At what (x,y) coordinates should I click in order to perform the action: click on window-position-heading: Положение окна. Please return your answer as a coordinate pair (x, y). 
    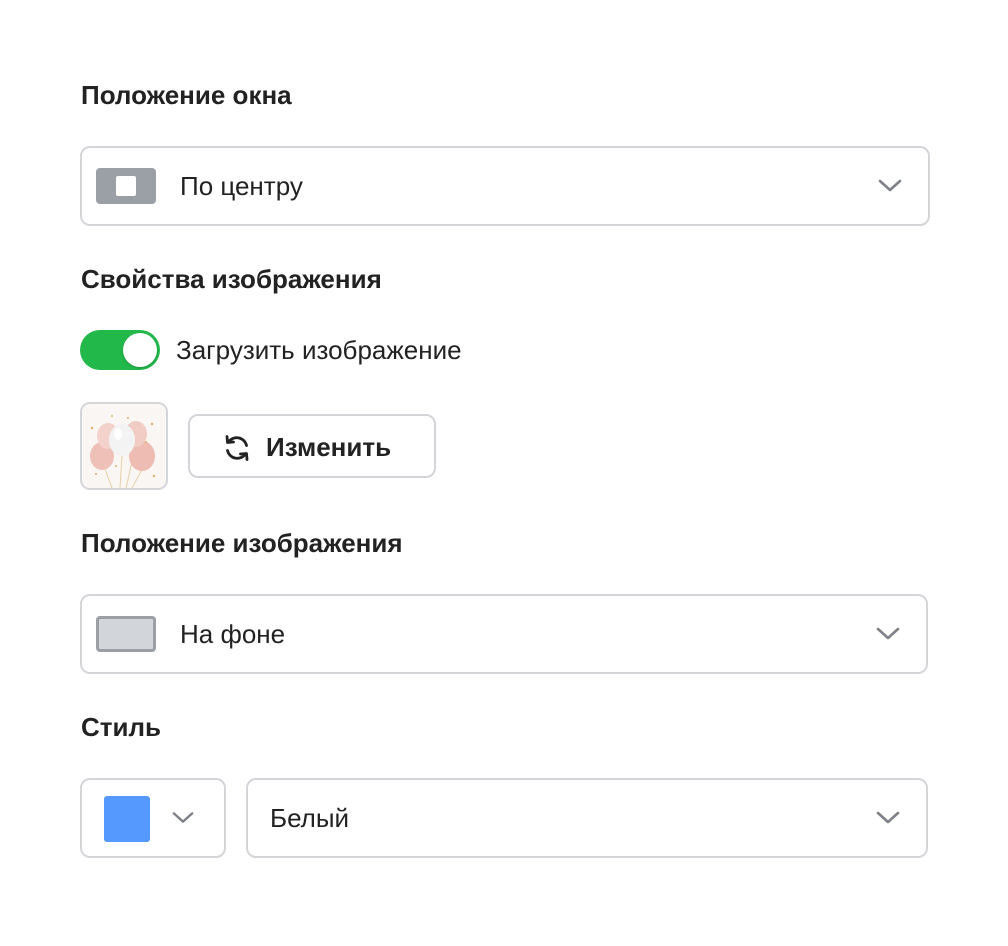
    Looking at the image, I should click on (186, 95).